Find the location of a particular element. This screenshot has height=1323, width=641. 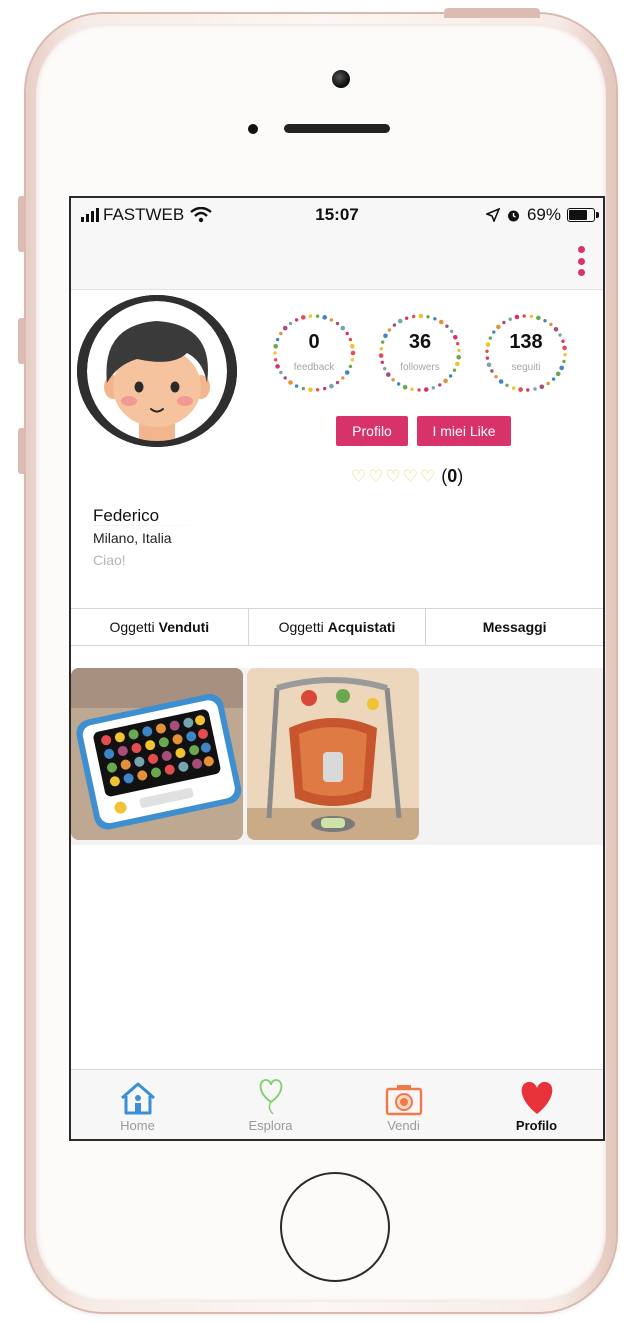

tab-sell: Vendi is located at coordinates (403, 1104).